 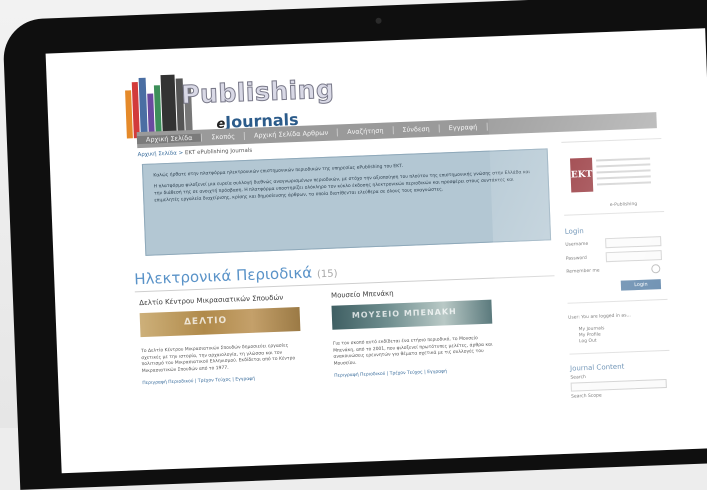 I want to click on user-menu: My Journals My Profile Log Out, so click(x=618, y=335).